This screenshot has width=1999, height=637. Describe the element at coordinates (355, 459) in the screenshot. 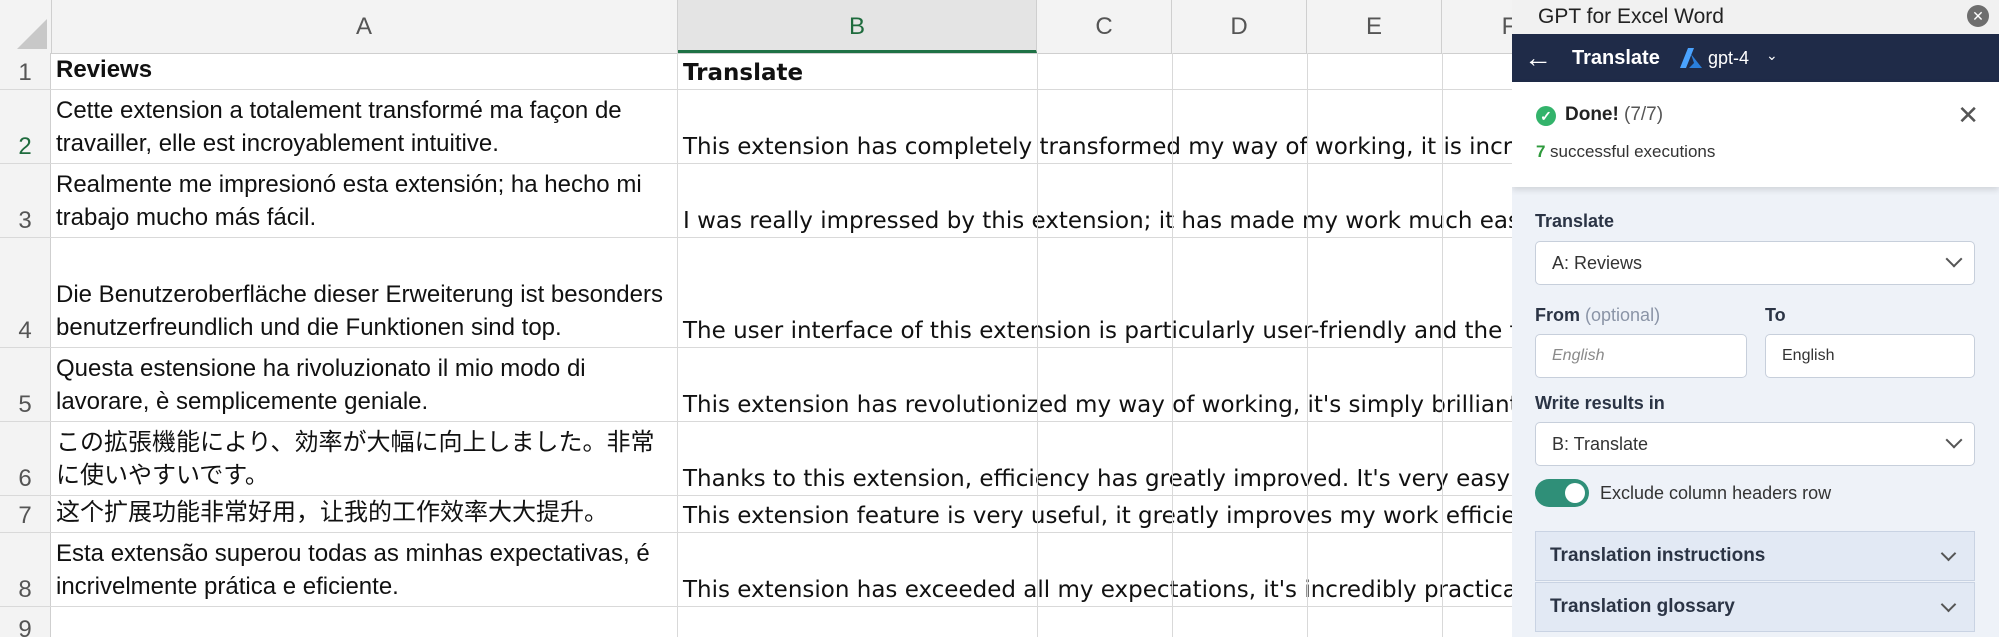

I see `cell-a-text: この拡張機能により、効率が大幅に向上しました。非常に使いやすいです。` at that location.